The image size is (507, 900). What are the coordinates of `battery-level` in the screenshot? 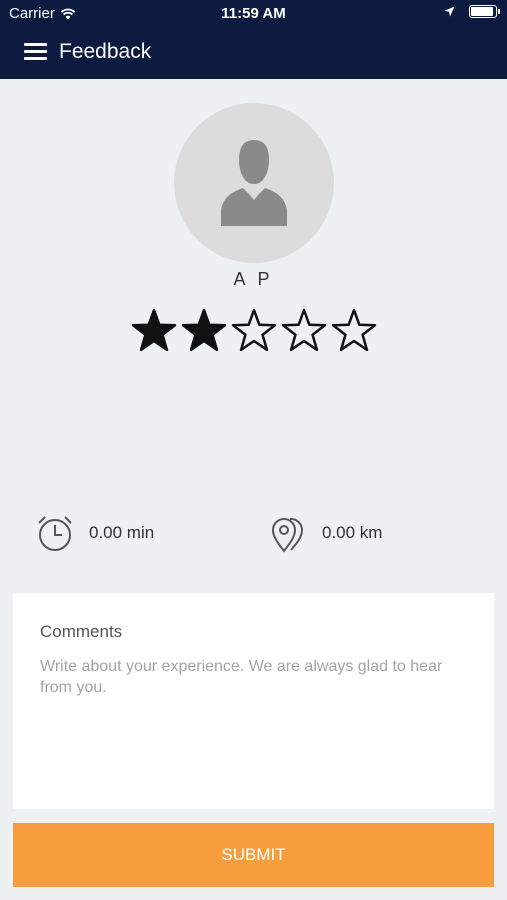 It's located at (482, 11).